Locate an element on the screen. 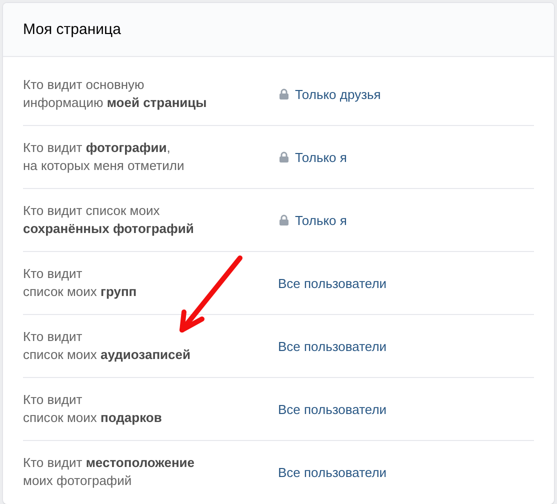 Image resolution: width=557 pixels, height=504 pixels. card-title: Моя страница is located at coordinates (72, 29).